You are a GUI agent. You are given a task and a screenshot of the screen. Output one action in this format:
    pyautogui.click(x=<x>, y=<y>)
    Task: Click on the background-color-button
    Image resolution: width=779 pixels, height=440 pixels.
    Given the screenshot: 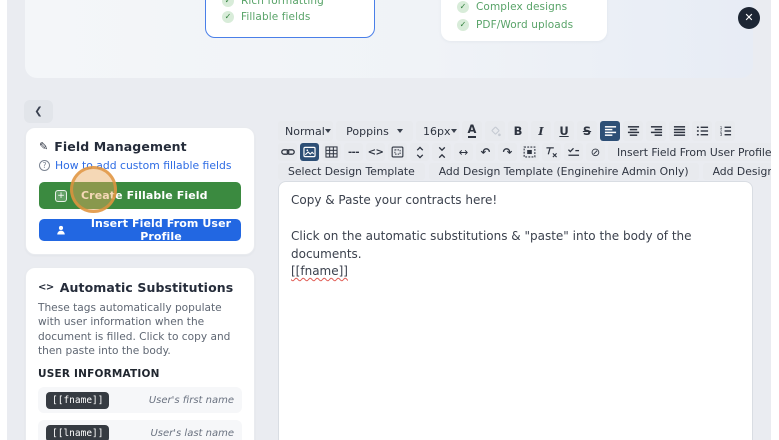 What is the action you would take?
    pyautogui.click(x=495, y=131)
    